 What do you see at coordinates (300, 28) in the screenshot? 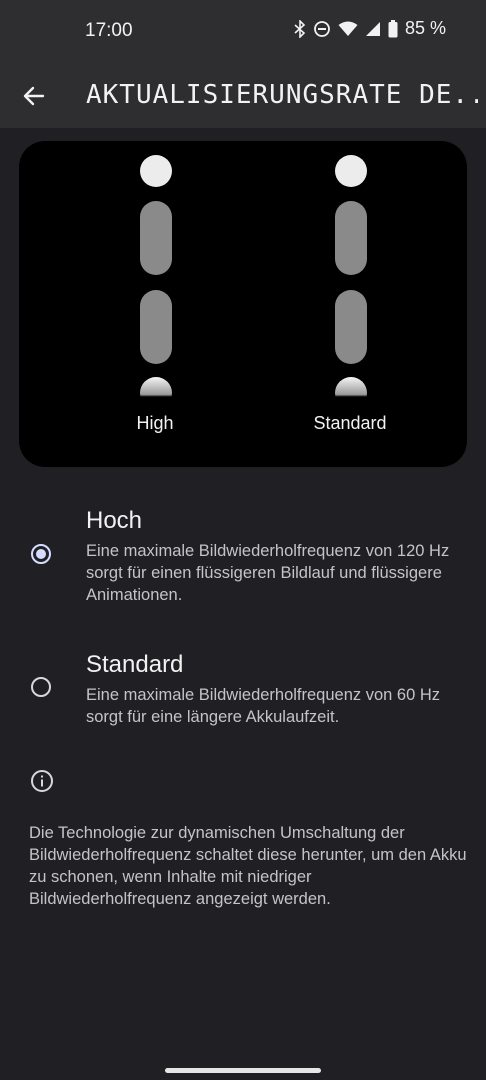
I see `bluetooth-icon` at bounding box center [300, 28].